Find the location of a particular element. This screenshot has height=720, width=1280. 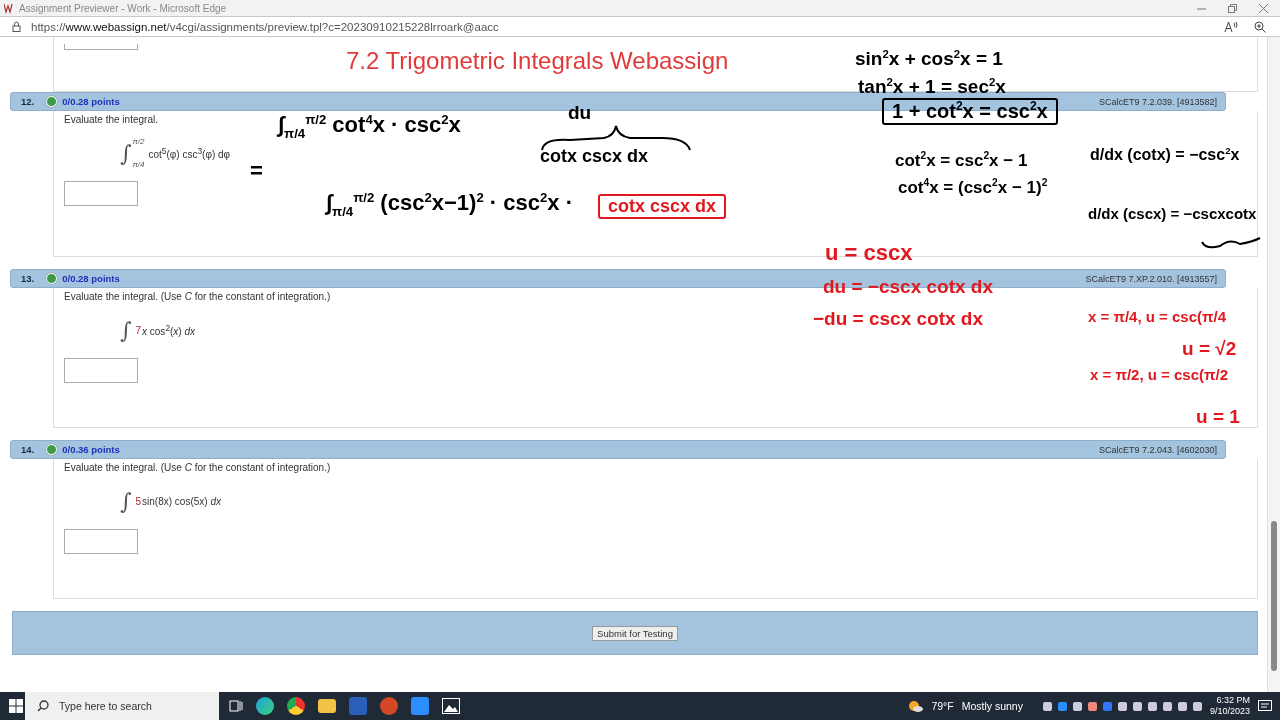

restore-icon is located at coordinates (1232, 8).